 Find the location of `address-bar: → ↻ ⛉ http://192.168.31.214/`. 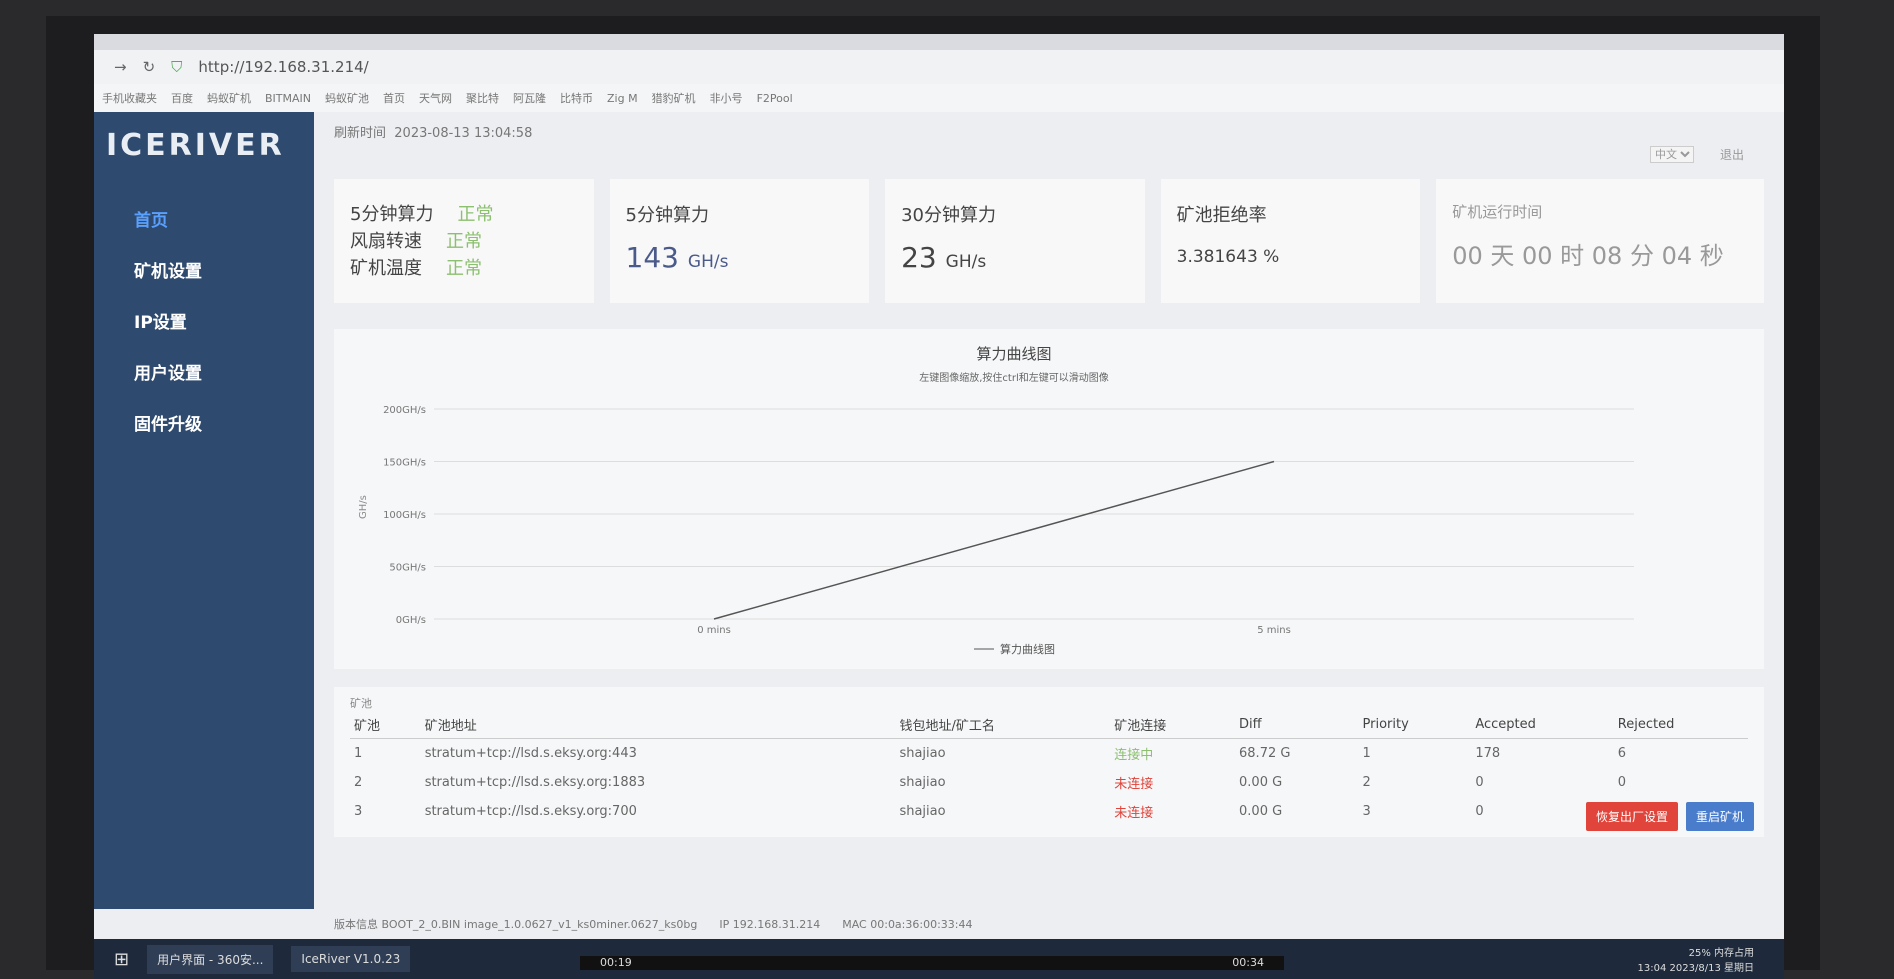

address-bar: → ↻ ⛉ http://192.168.31.214/ is located at coordinates (939, 67).